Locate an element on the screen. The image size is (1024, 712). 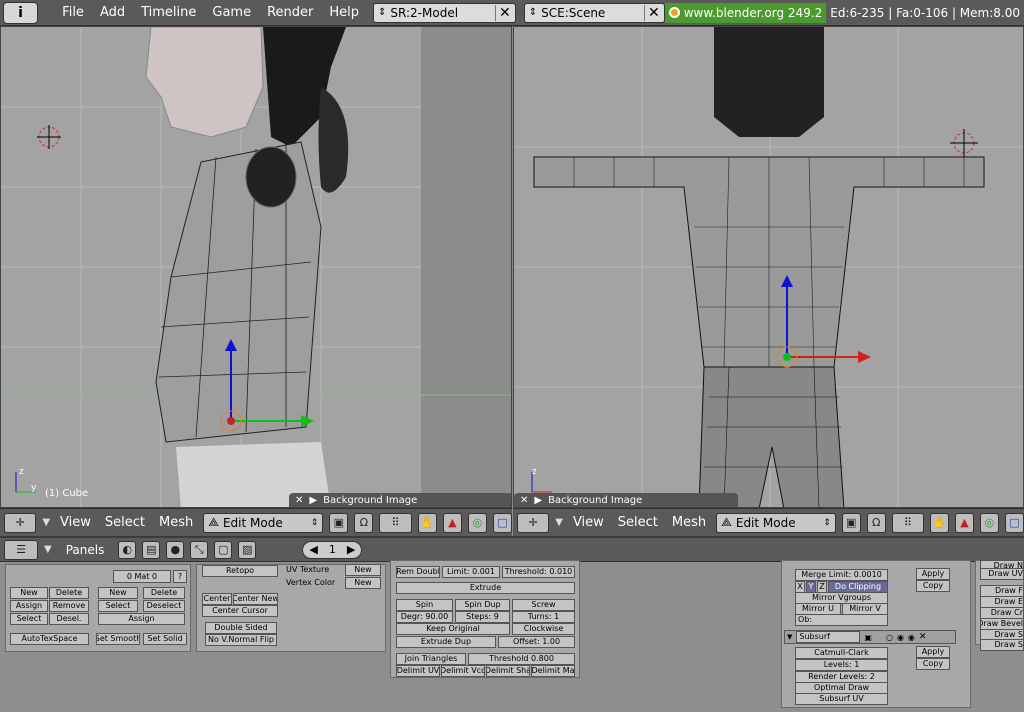
shading-context-button: ● is located at coordinates (175, 549).